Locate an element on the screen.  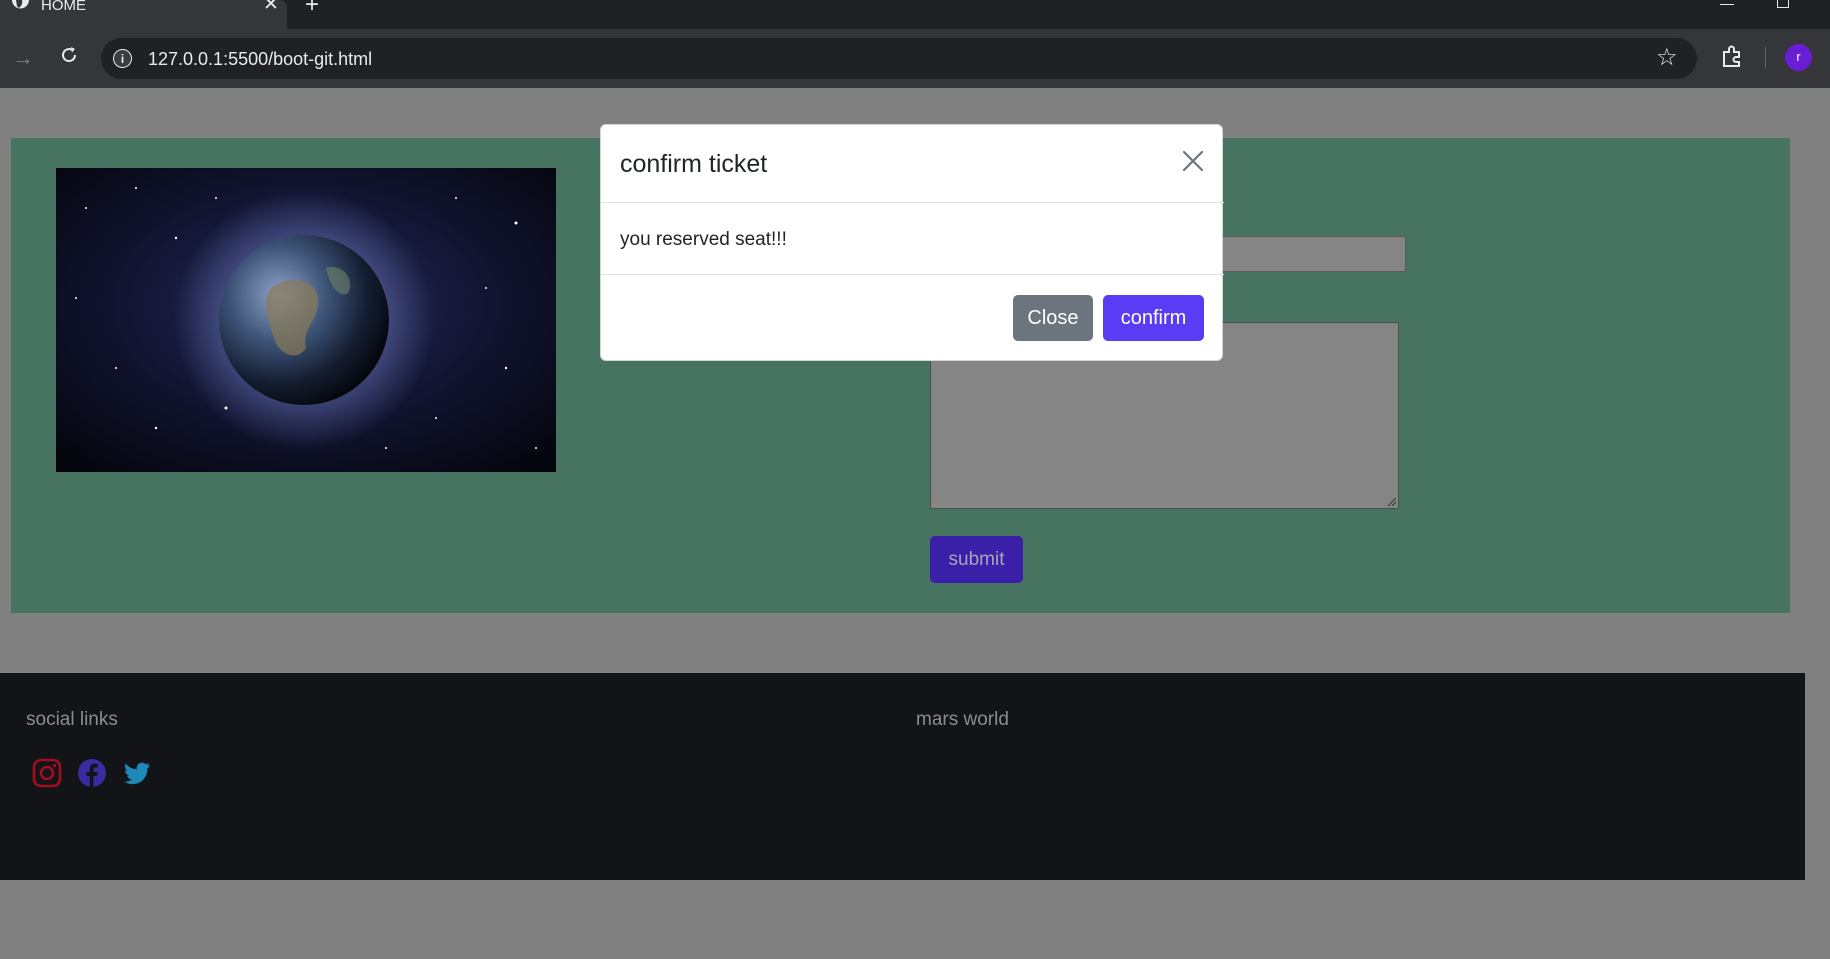
twitter-icon is located at coordinates (137, 773).